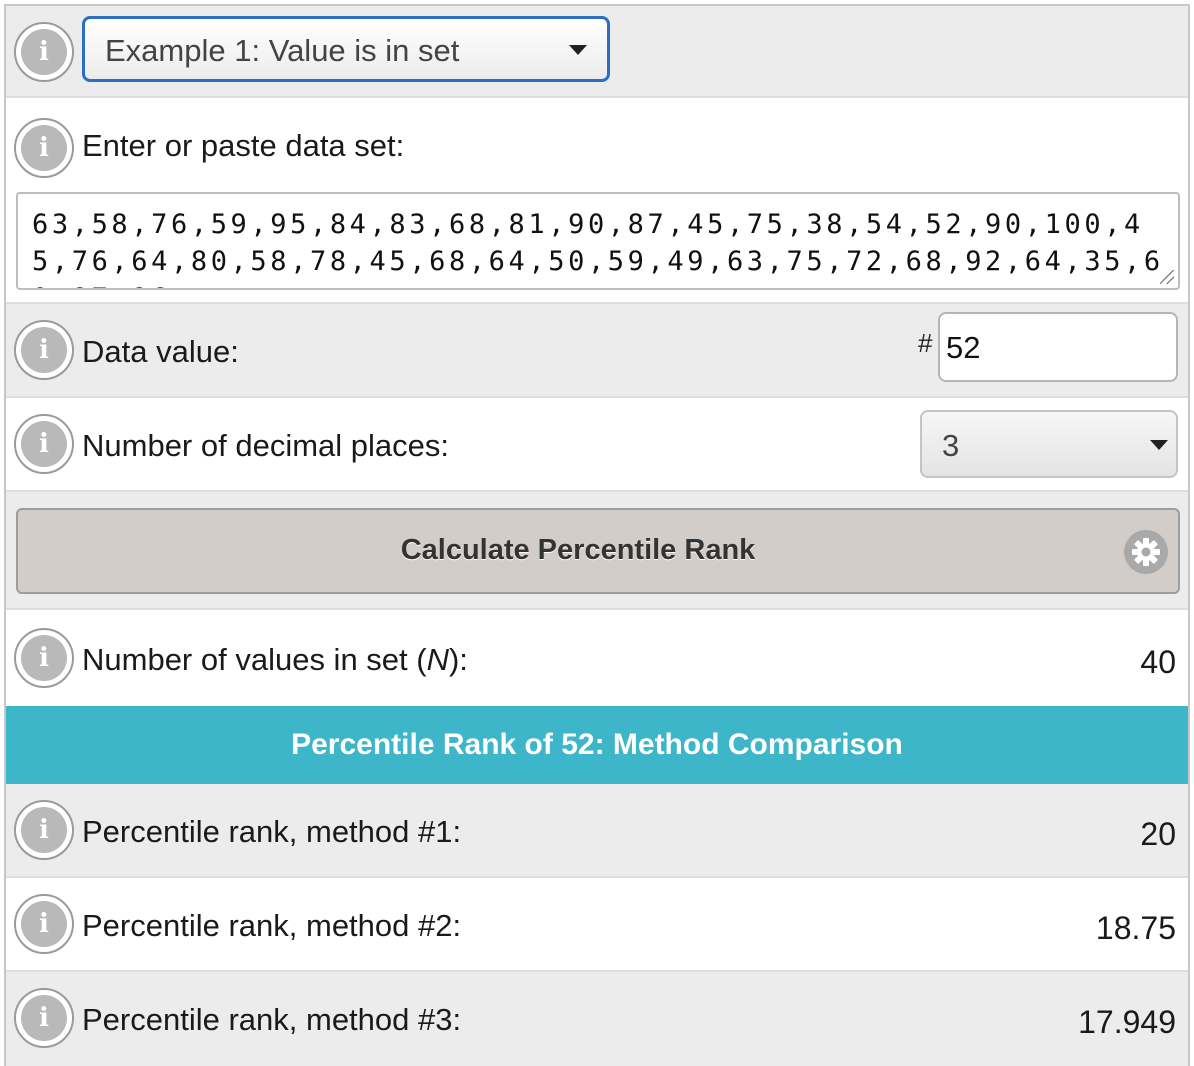  What do you see at coordinates (282, 50) in the screenshot?
I see `example-select-value: Example 1: Value is in set` at bounding box center [282, 50].